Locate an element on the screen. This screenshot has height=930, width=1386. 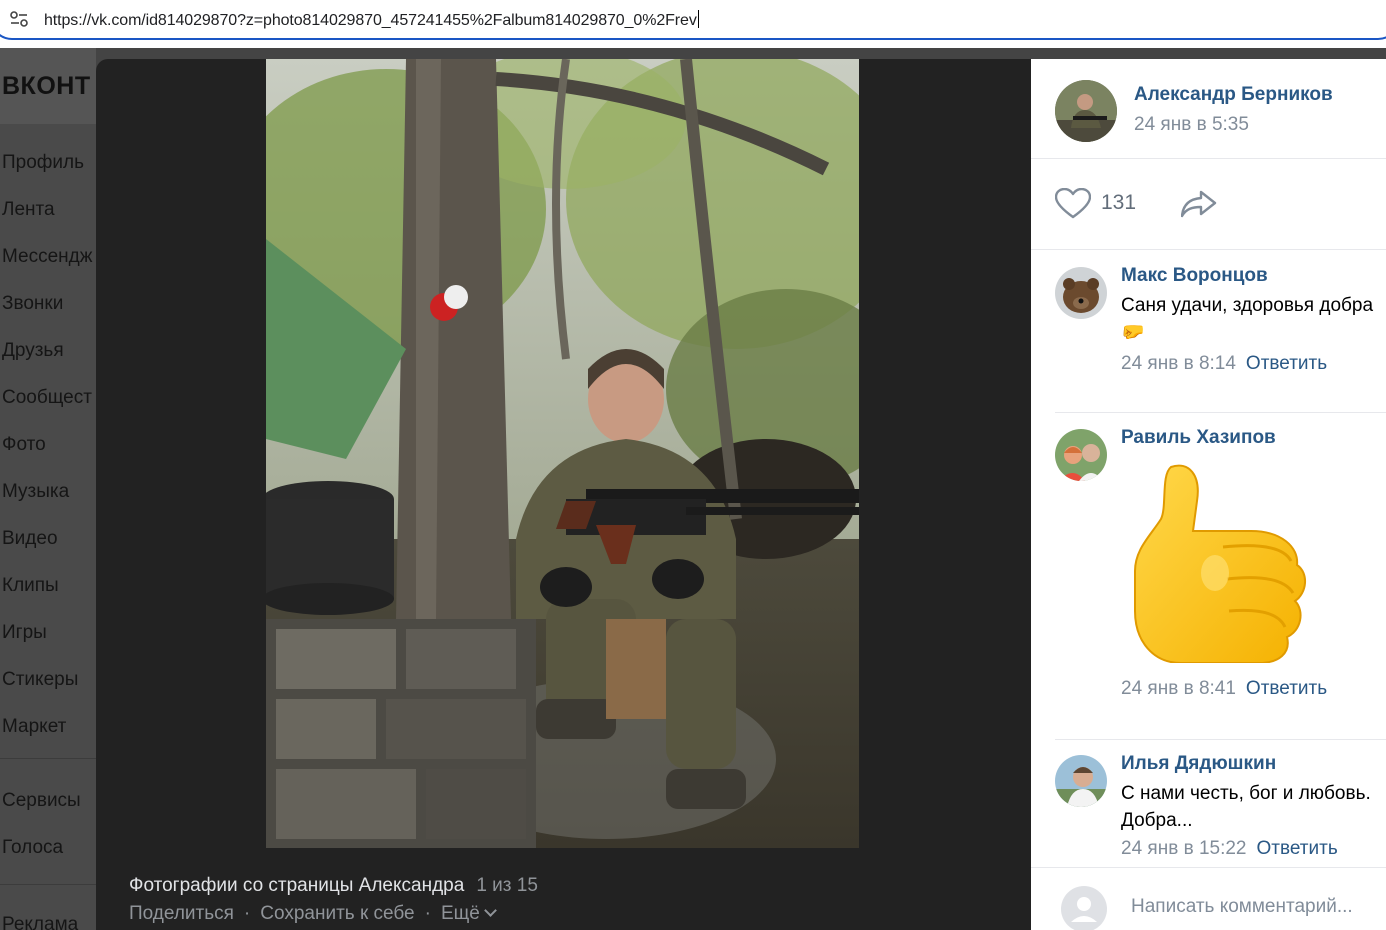
nav-video: Видео is located at coordinates (47, 551).